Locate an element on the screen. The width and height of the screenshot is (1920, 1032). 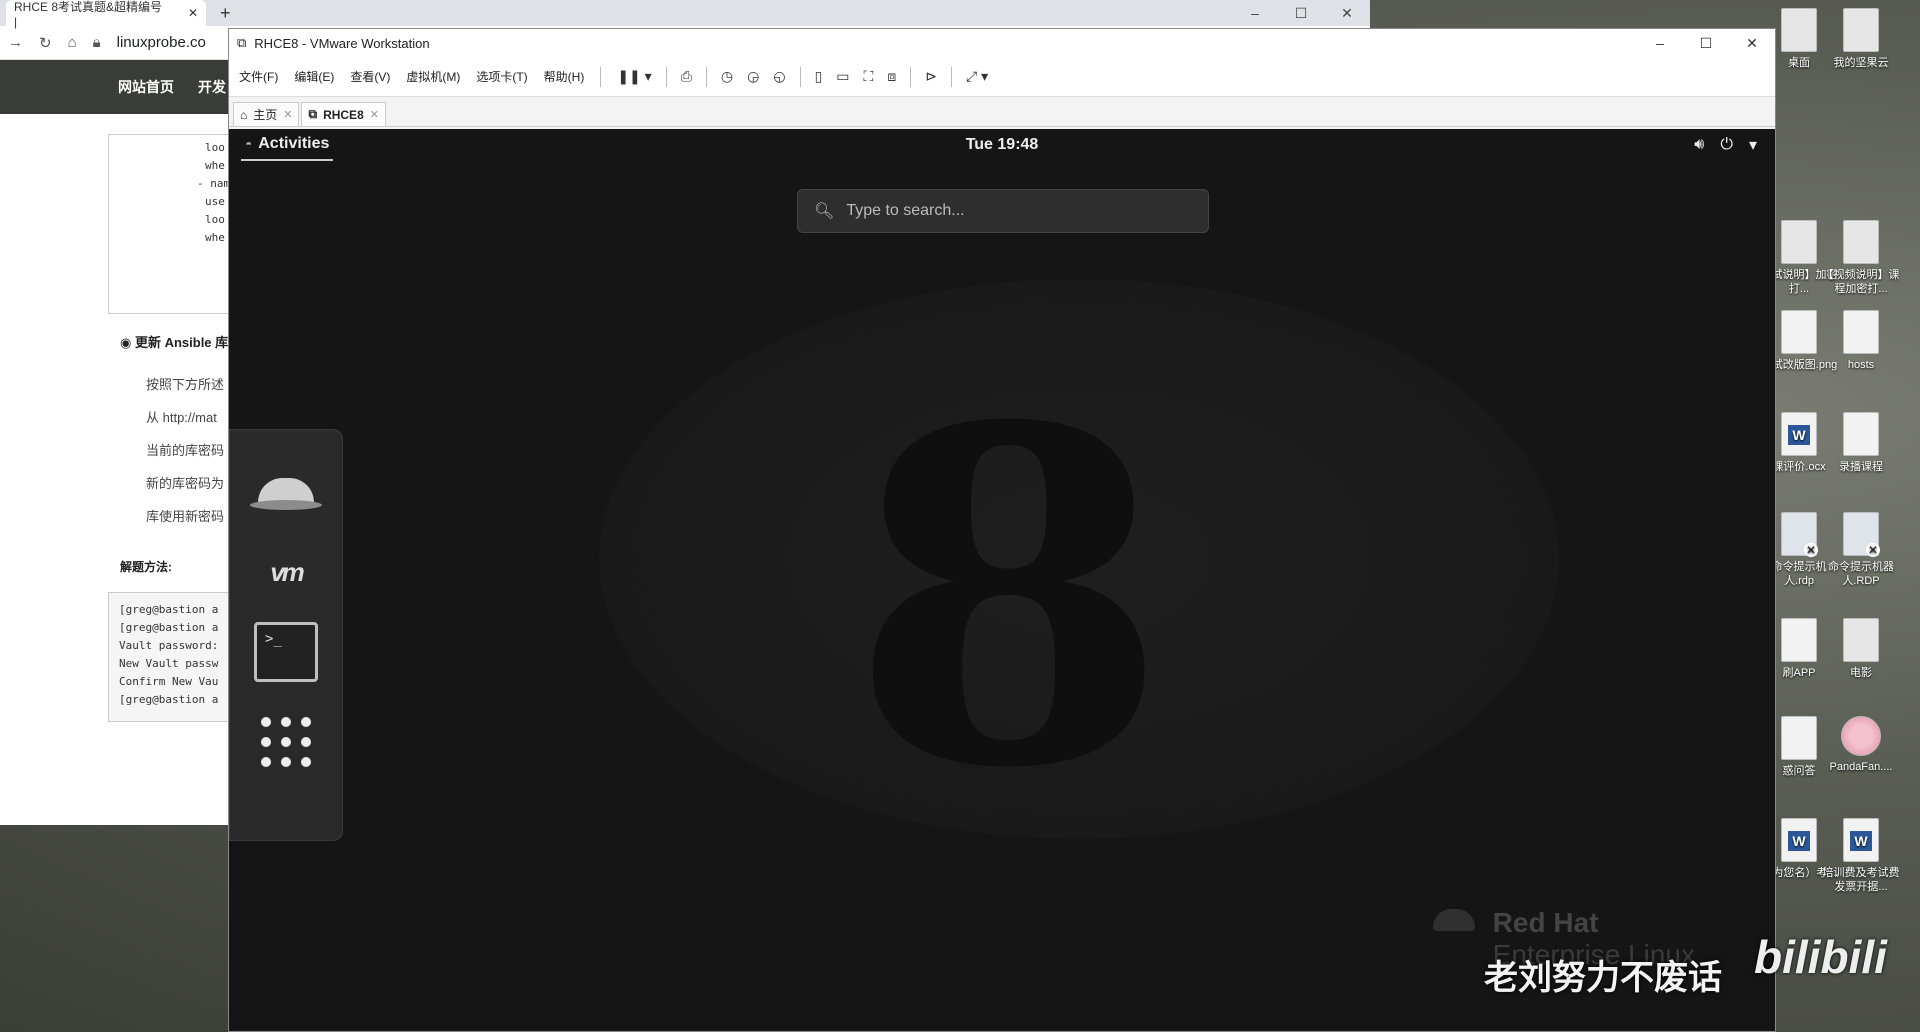
step-text: 按照下方所述 is located at coordinates (185, 384).